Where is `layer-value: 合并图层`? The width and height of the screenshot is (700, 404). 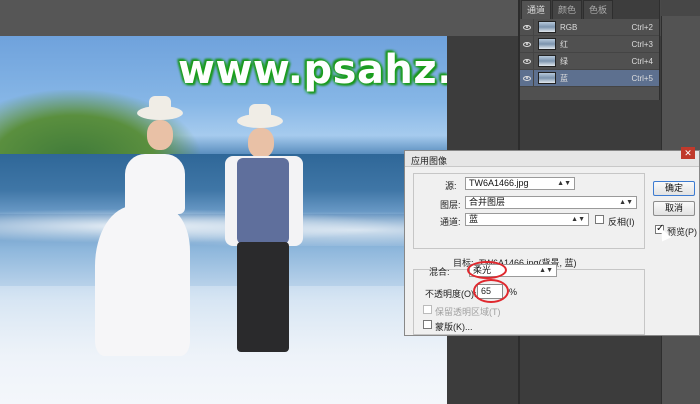
layer-value: 合并图层 is located at coordinates (487, 202).